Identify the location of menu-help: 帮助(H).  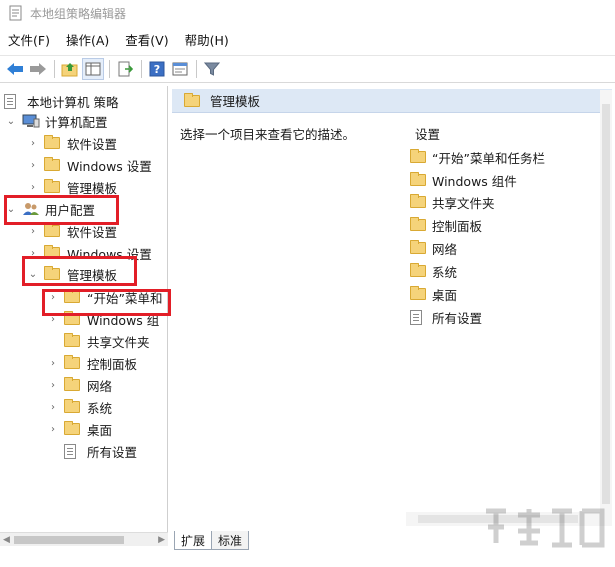
(207, 41).